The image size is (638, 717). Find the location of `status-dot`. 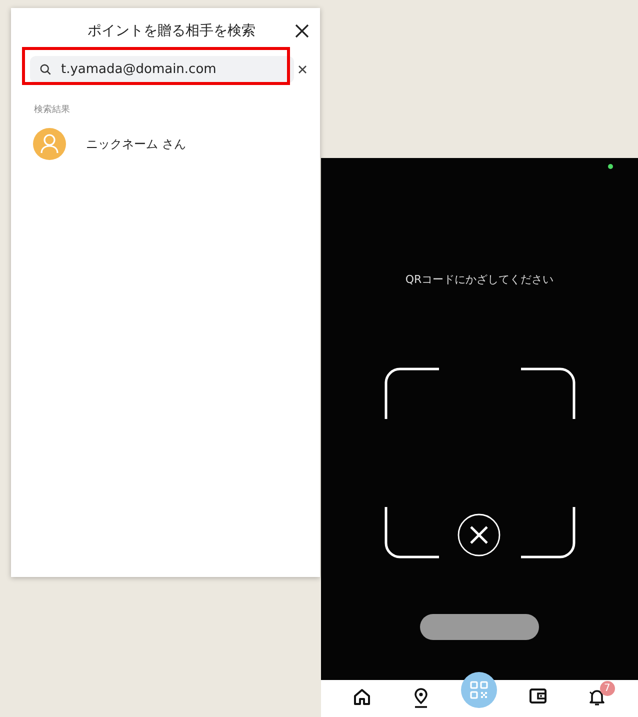

status-dot is located at coordinates (610, 166).